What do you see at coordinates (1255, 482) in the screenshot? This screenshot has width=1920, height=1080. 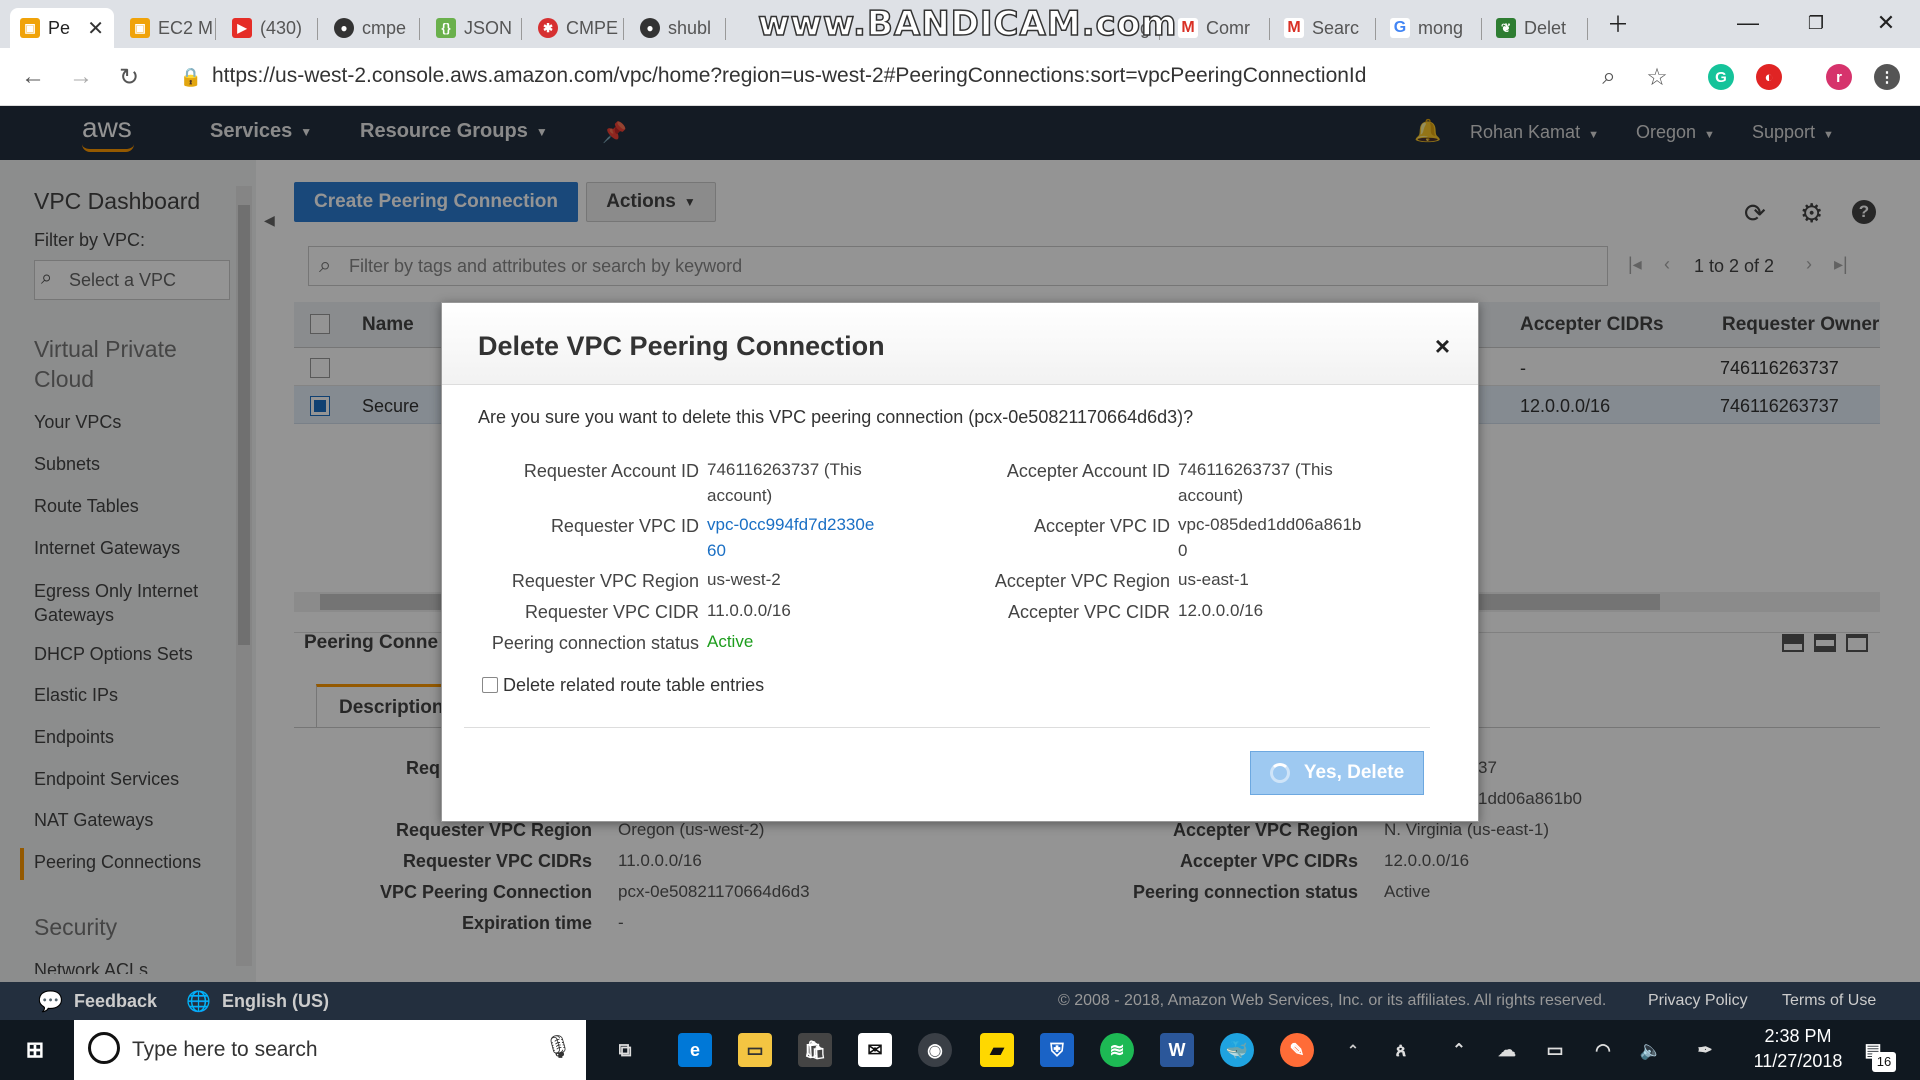 I see `accepter-account-value: 746116263737 (This account)` at bounding box center [1255, 482].